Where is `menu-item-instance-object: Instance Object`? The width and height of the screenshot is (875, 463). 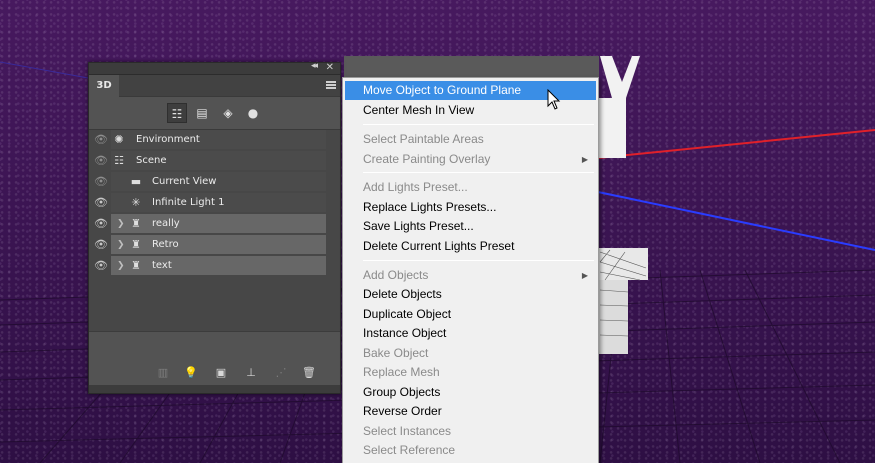 menu-item-instance-object: Instance Object is located at coordinates (470, 333).